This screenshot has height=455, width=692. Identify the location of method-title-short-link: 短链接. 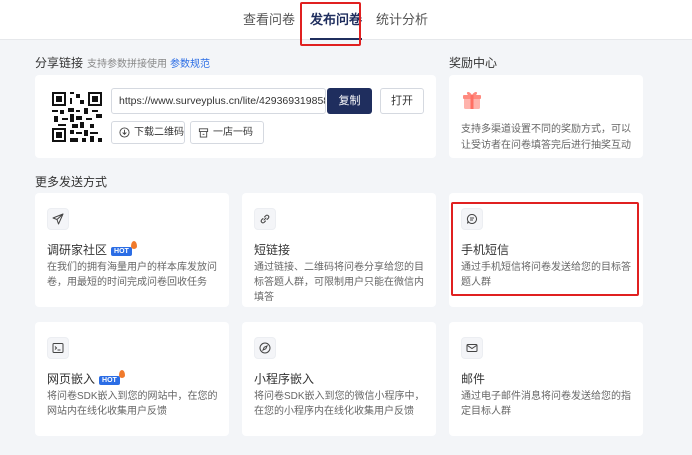
(272, 250).